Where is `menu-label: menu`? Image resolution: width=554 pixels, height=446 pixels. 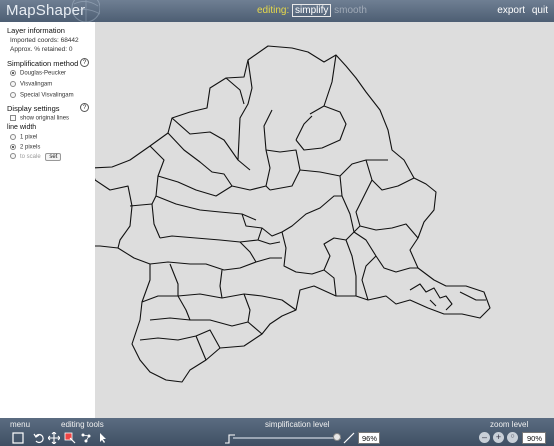 menu-label: menu is located at coordinates (20, 424).